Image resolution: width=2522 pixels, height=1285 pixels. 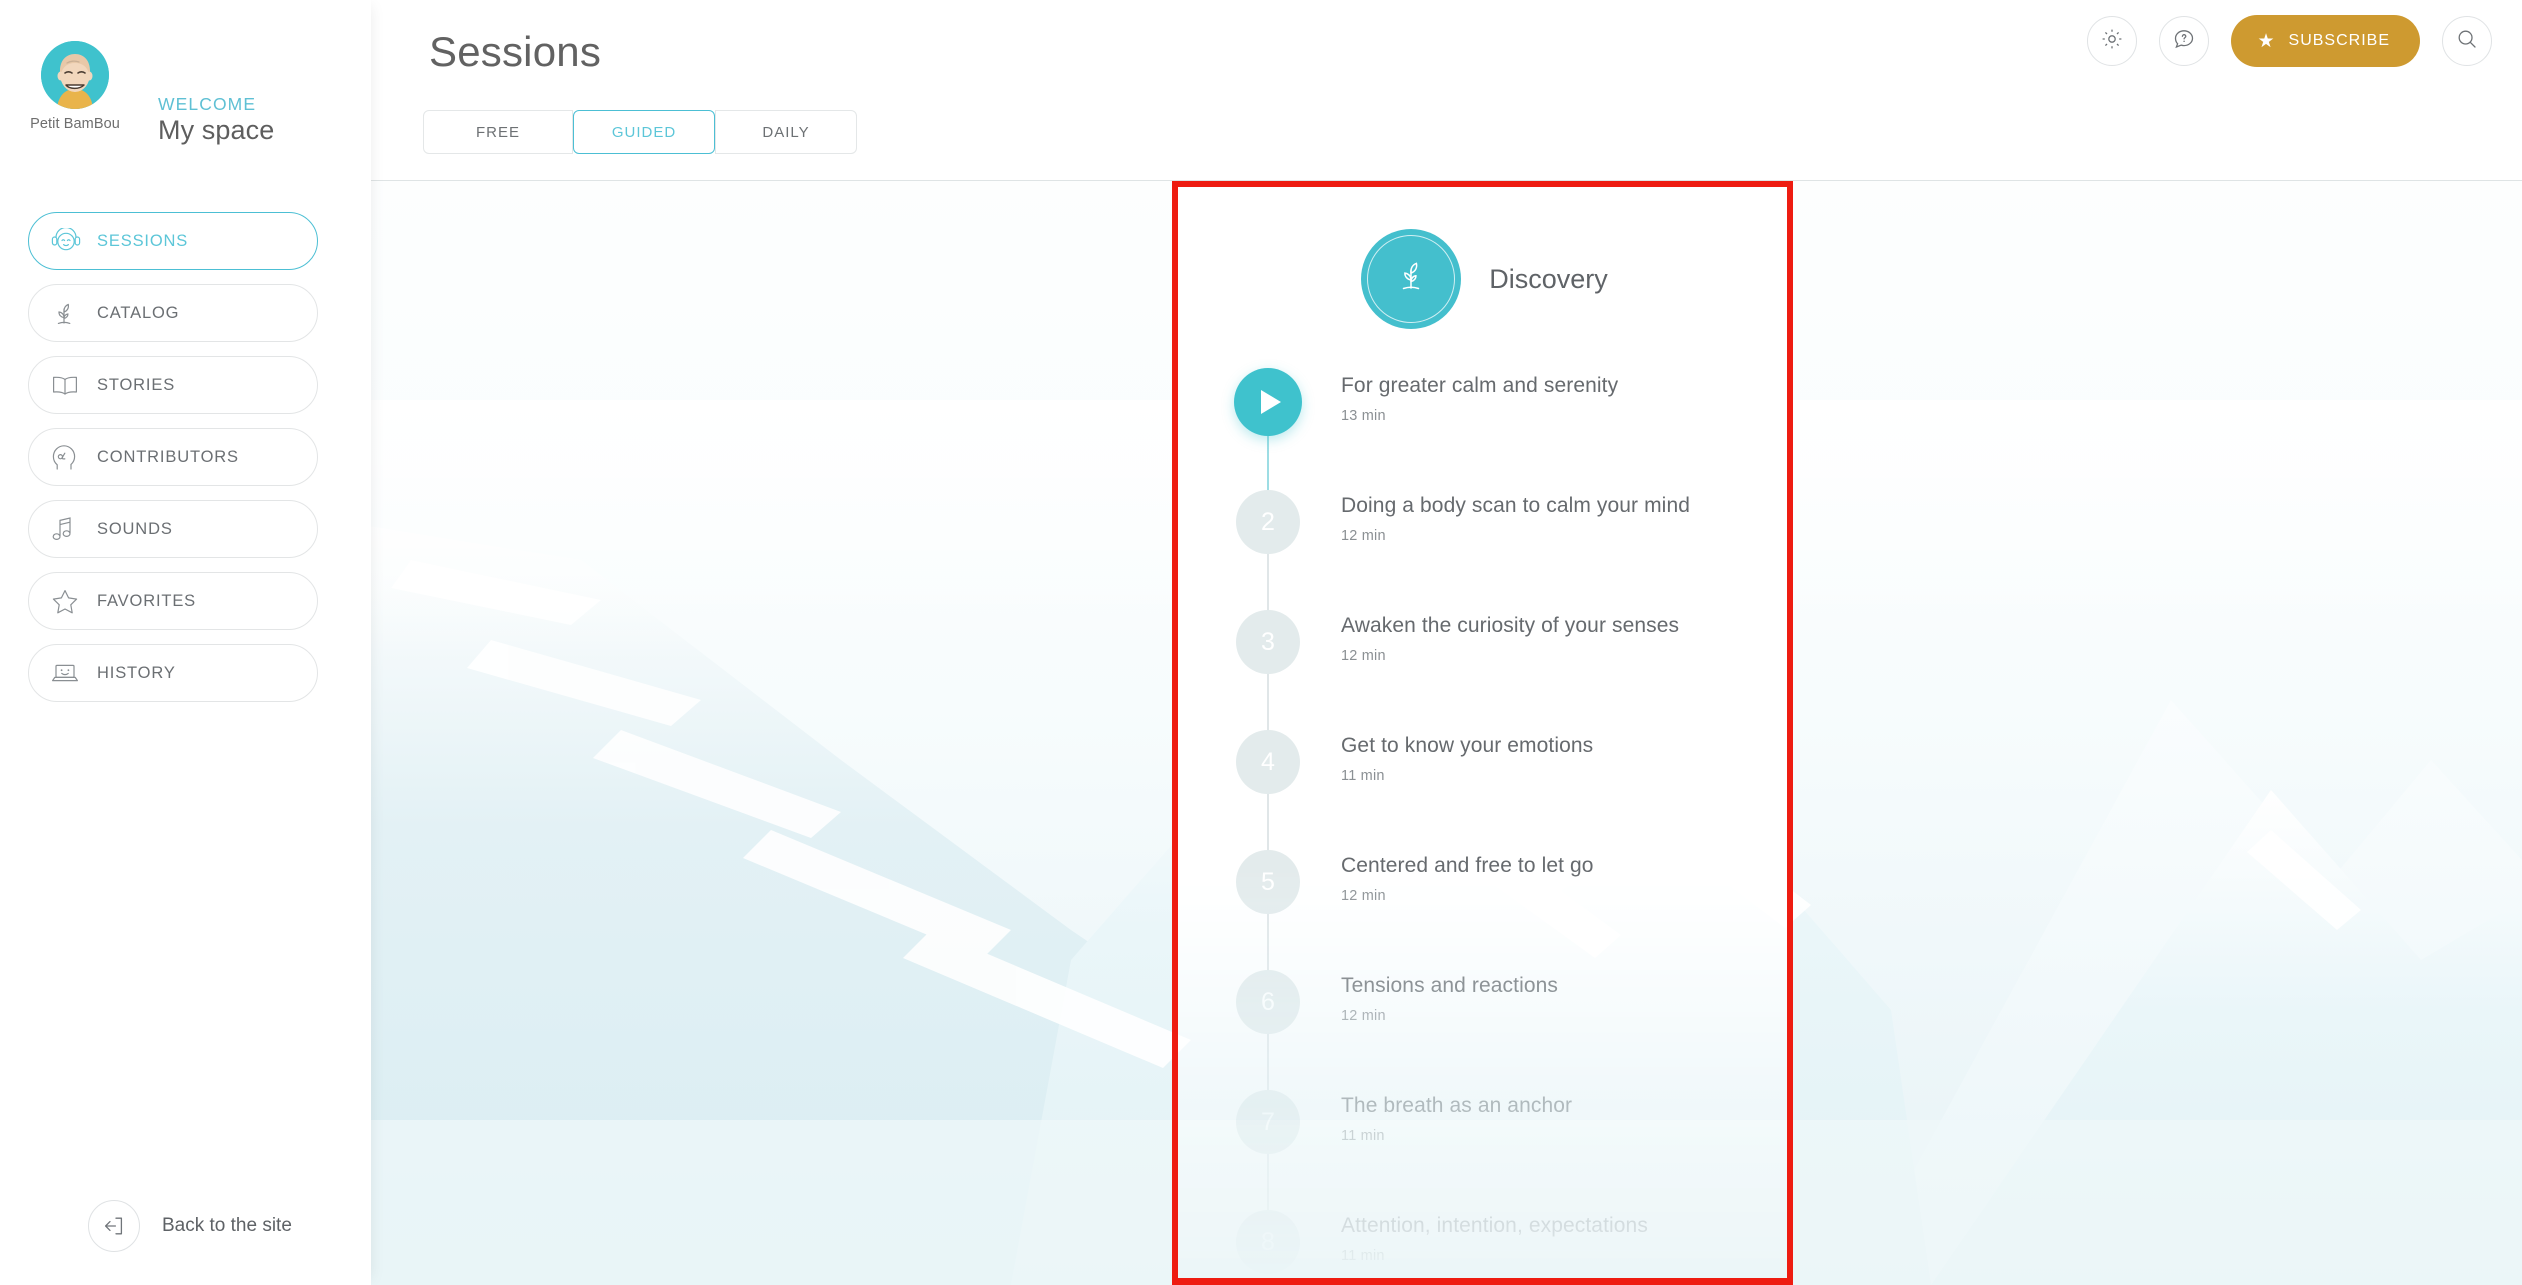 What do you see at coordinates (1268, 642) in the screenshot?
I see `session-number-3: 3` at bounding box center [1268, 642].